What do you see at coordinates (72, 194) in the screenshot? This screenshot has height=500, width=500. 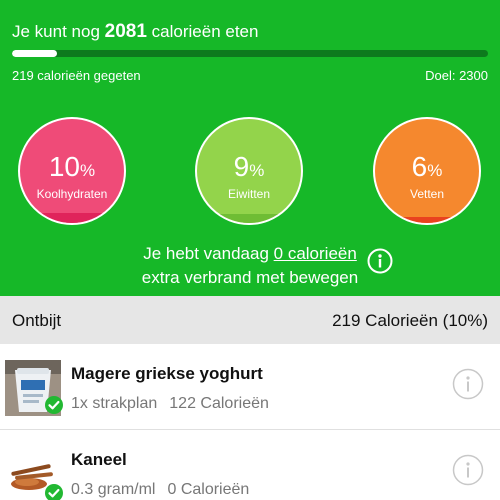 I see `macro-carbs-label: Koolhydraten` at bounding box center [72, 194].